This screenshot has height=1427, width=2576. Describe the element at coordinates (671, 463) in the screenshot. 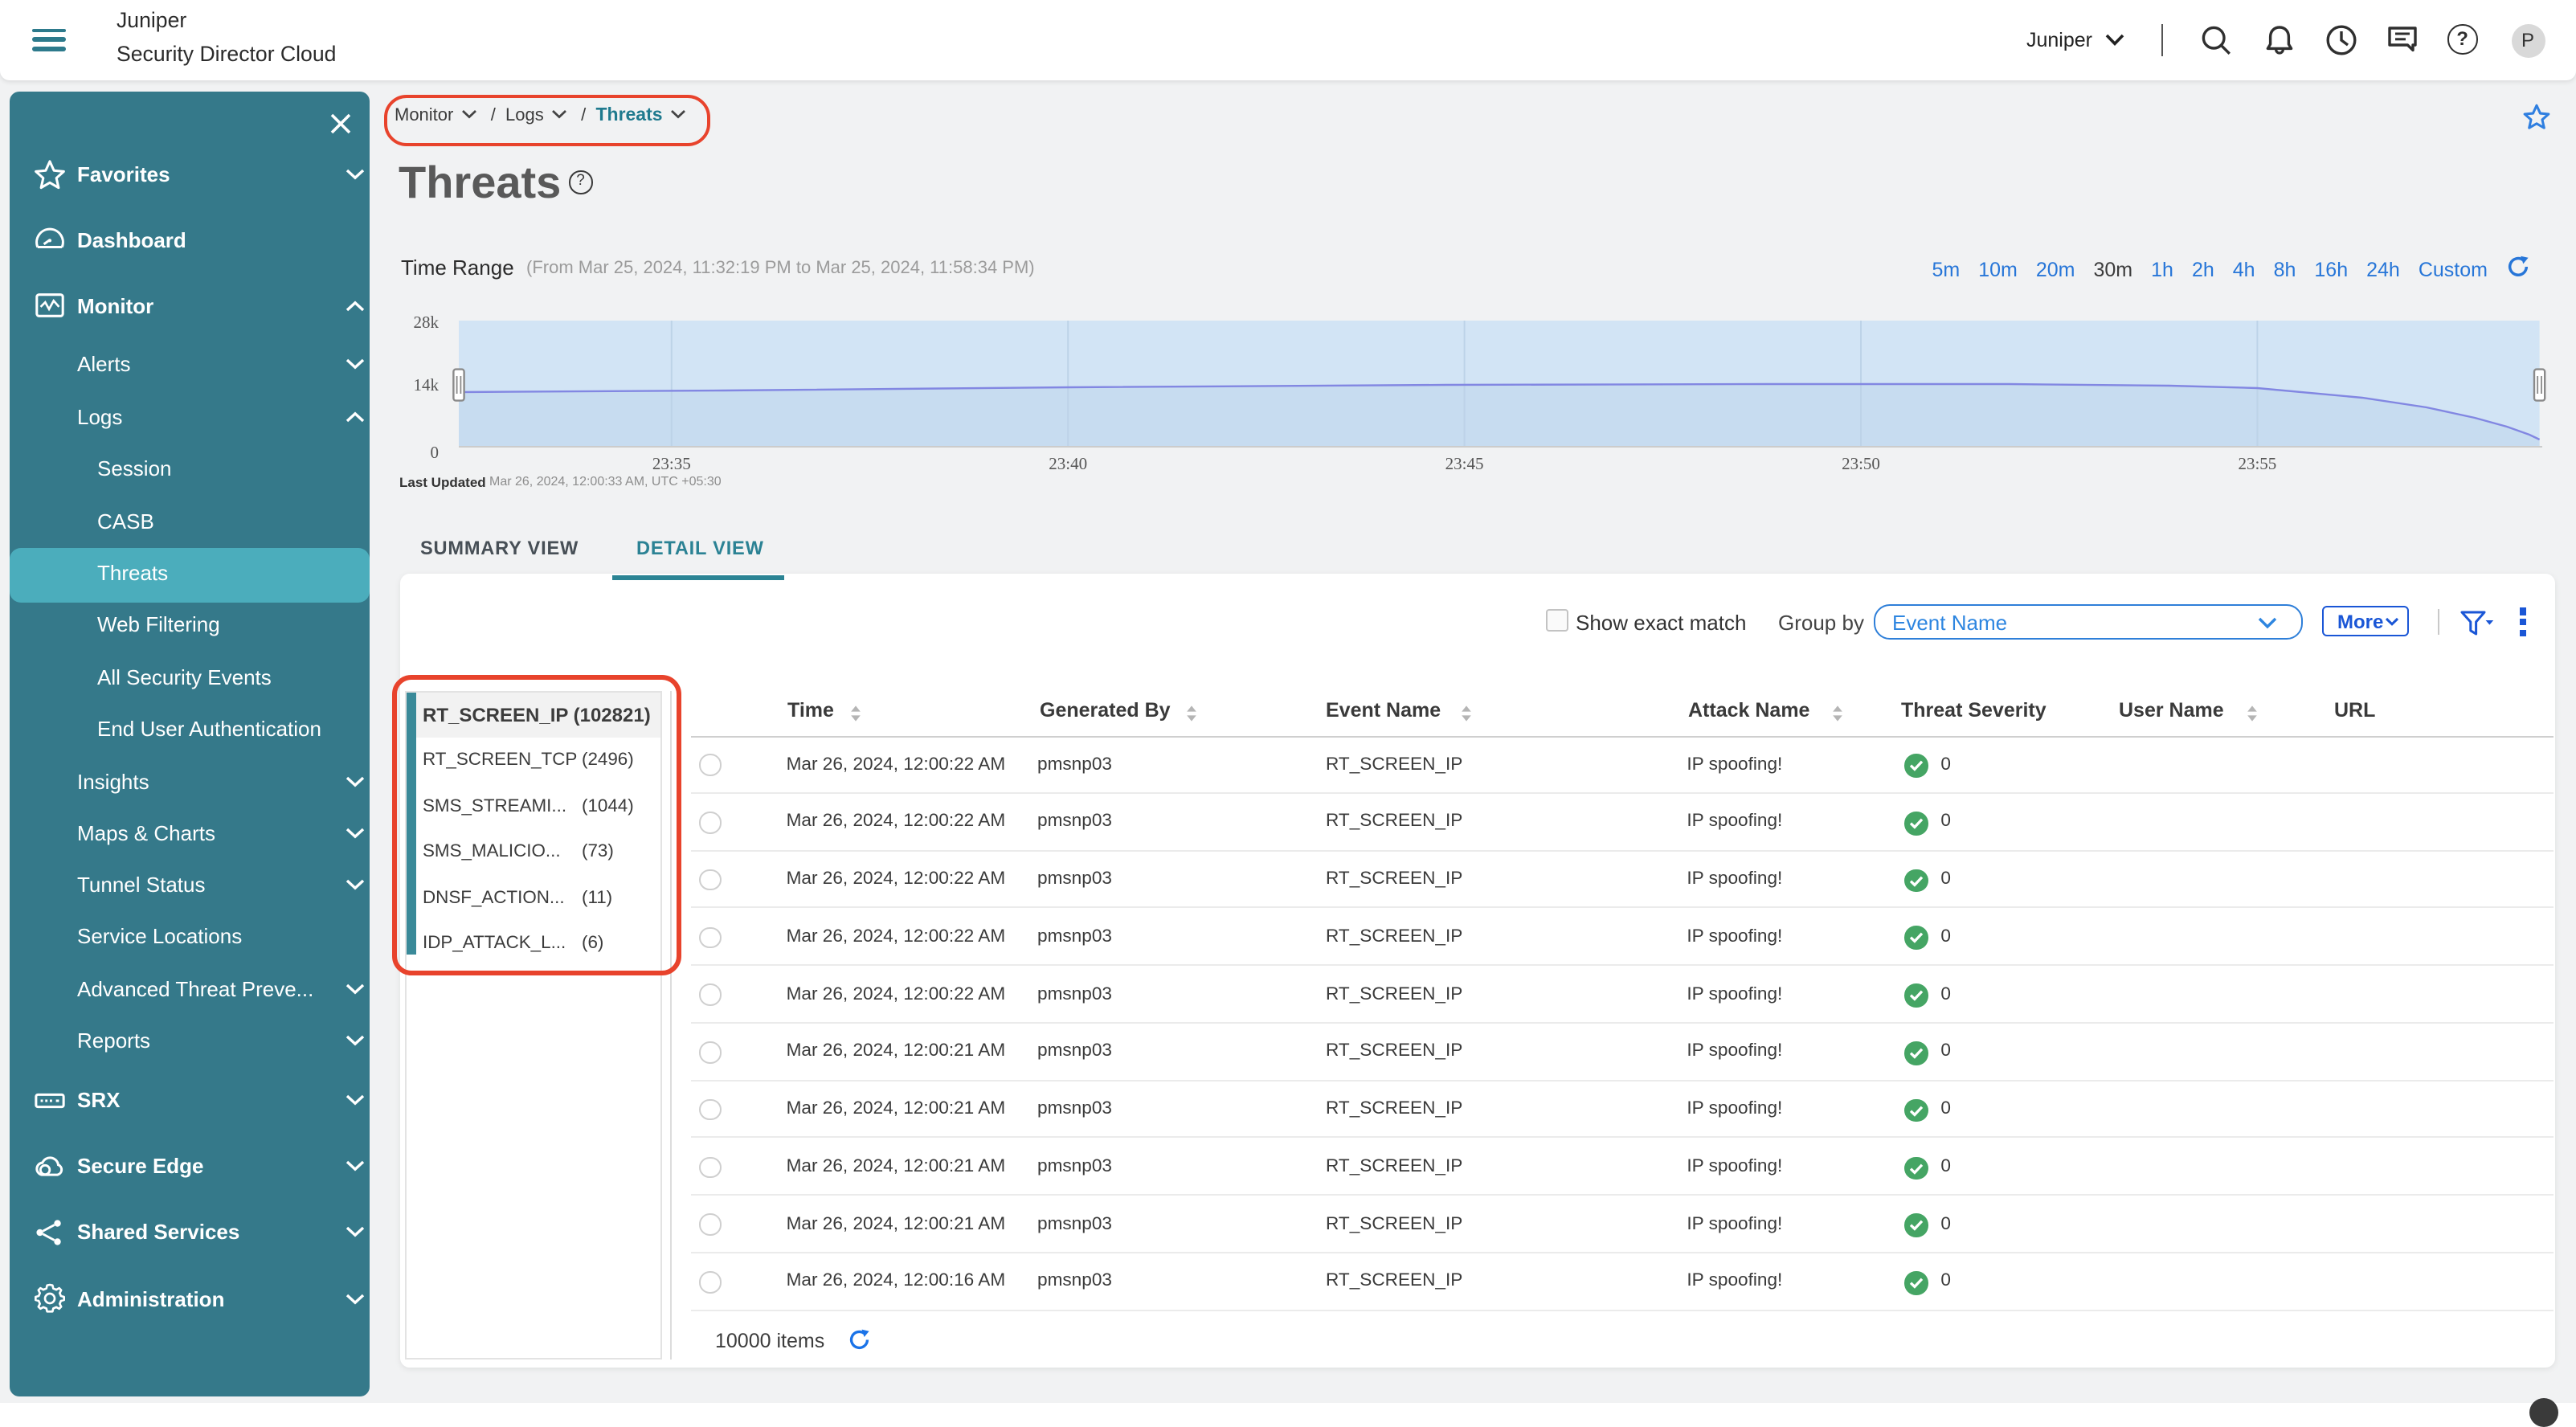

I see `svg-text: 23:35` at that location.